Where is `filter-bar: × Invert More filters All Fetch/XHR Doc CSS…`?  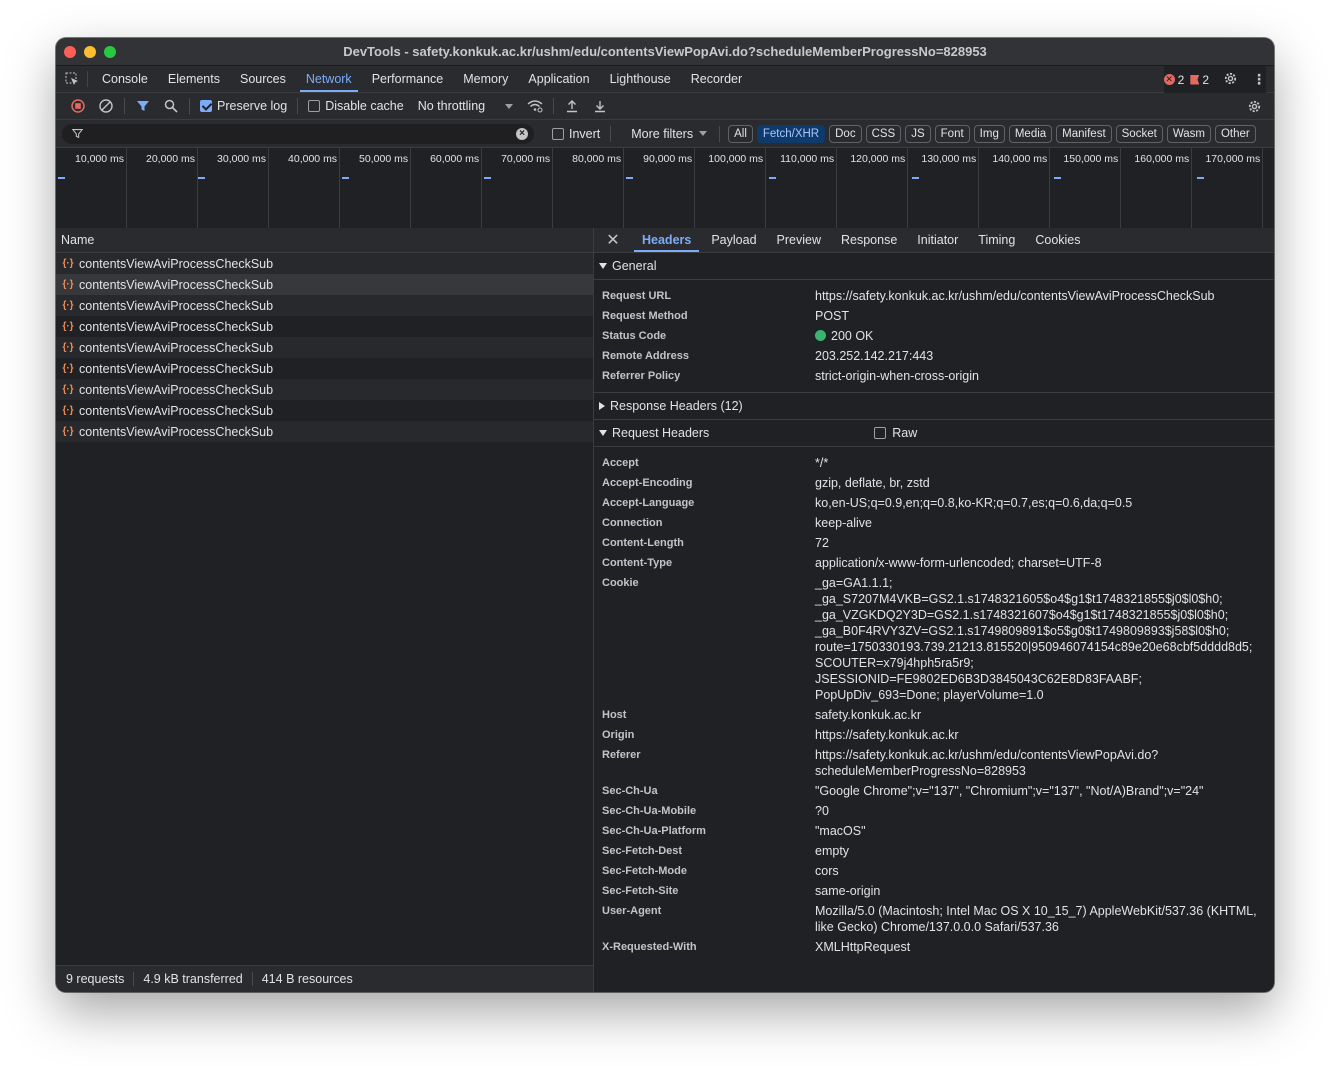
filter-bar: × Invert More filters All Fetch/XHR Doc CSS… is located at coordinates (665, 134).